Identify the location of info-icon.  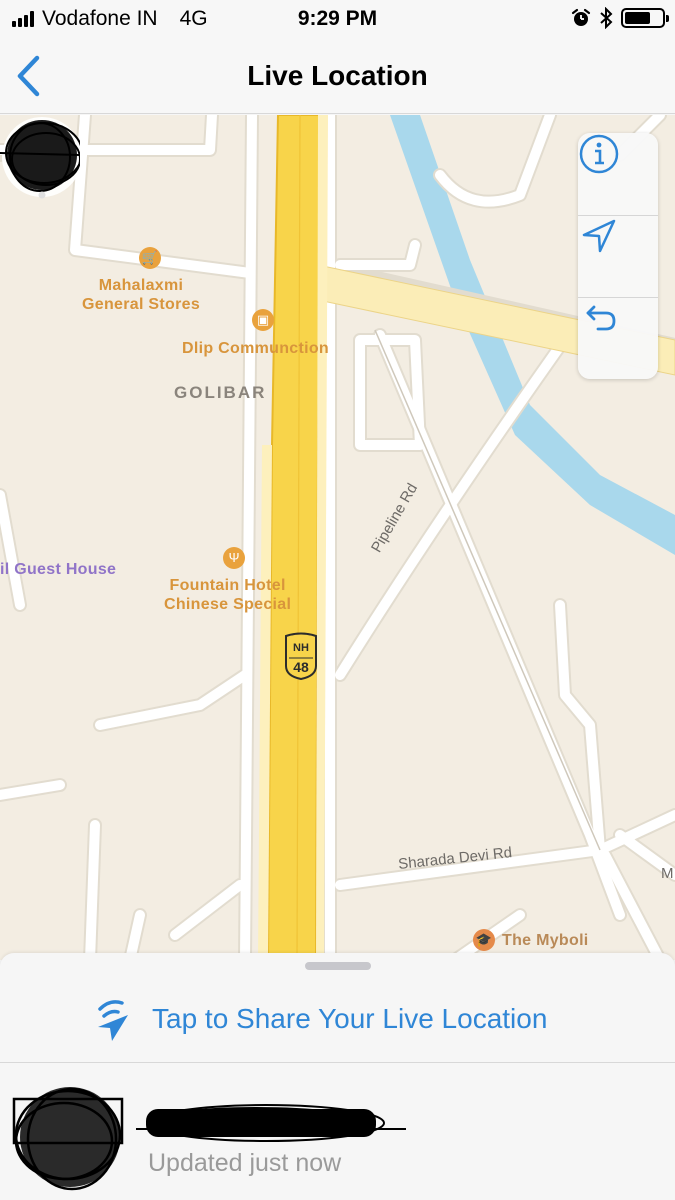
(599, 154).